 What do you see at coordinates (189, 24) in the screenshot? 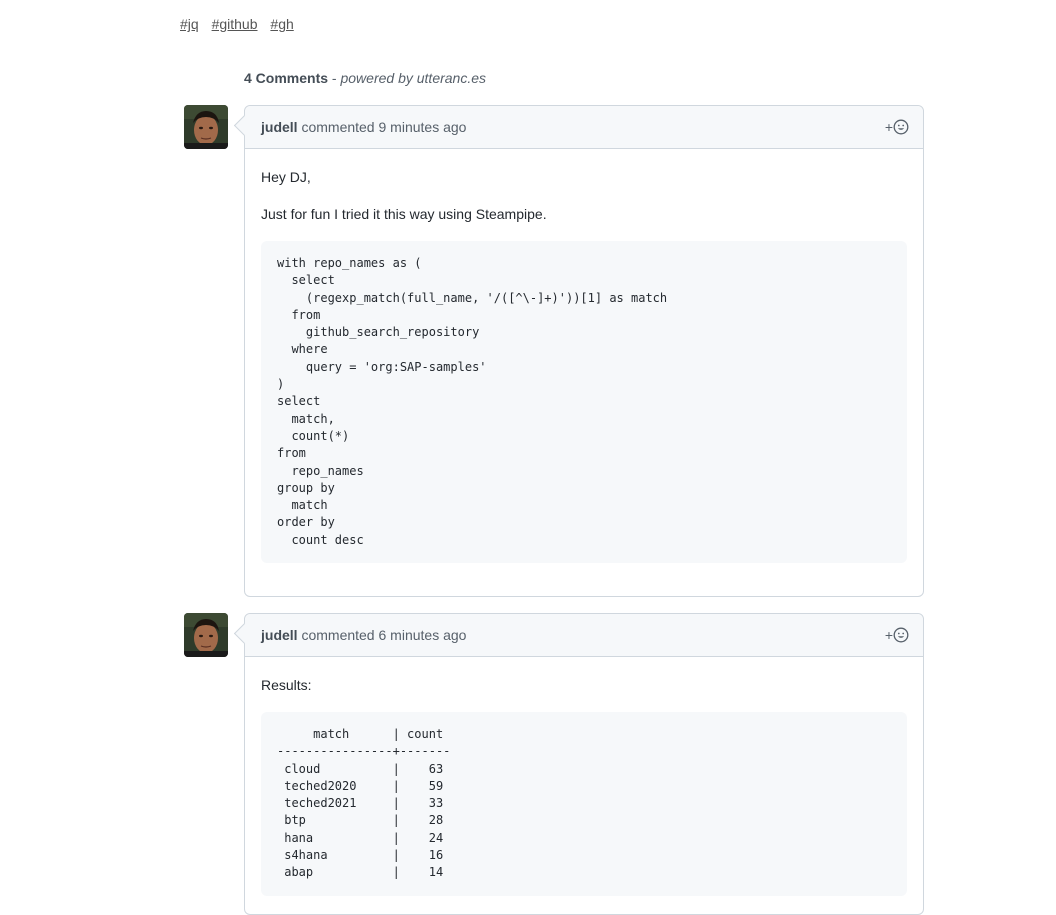
I see `tag-link-jq: #jq` at bounding box center [189, 24].